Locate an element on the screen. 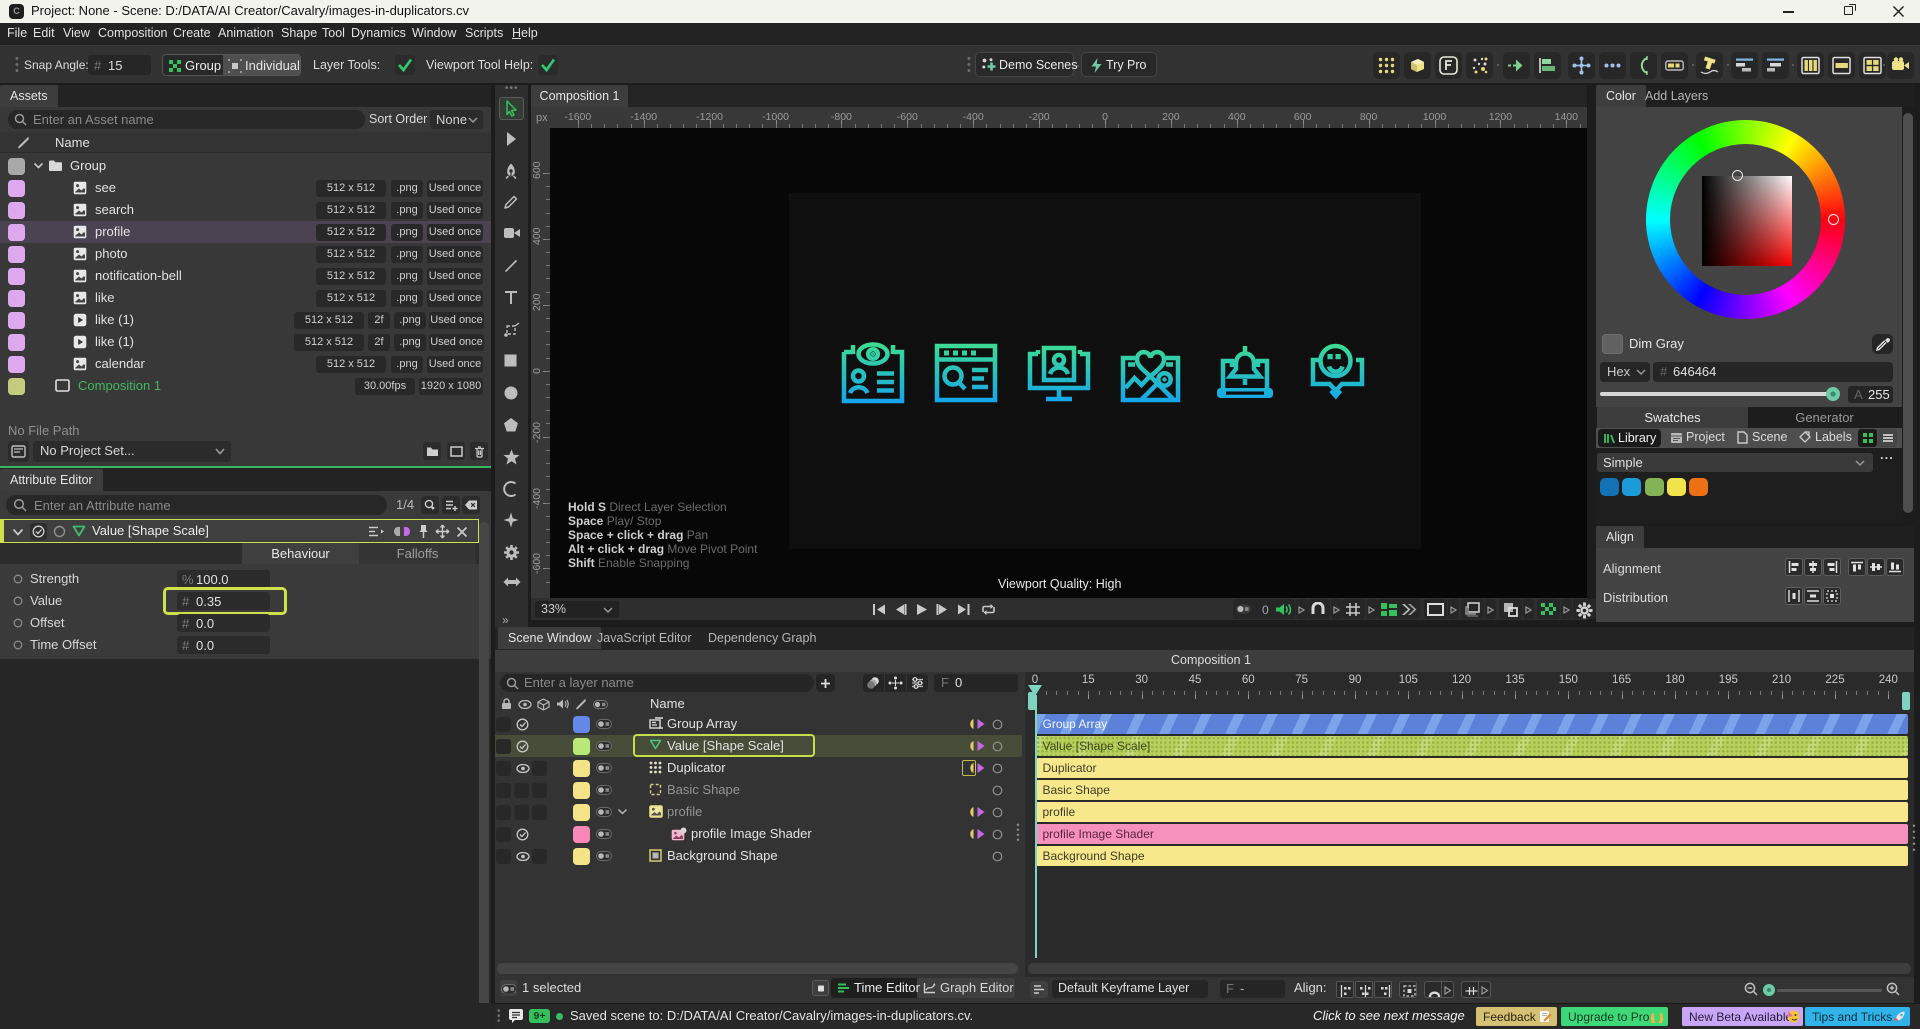  svg-text: 0 is located at coordinates (1265, 609).